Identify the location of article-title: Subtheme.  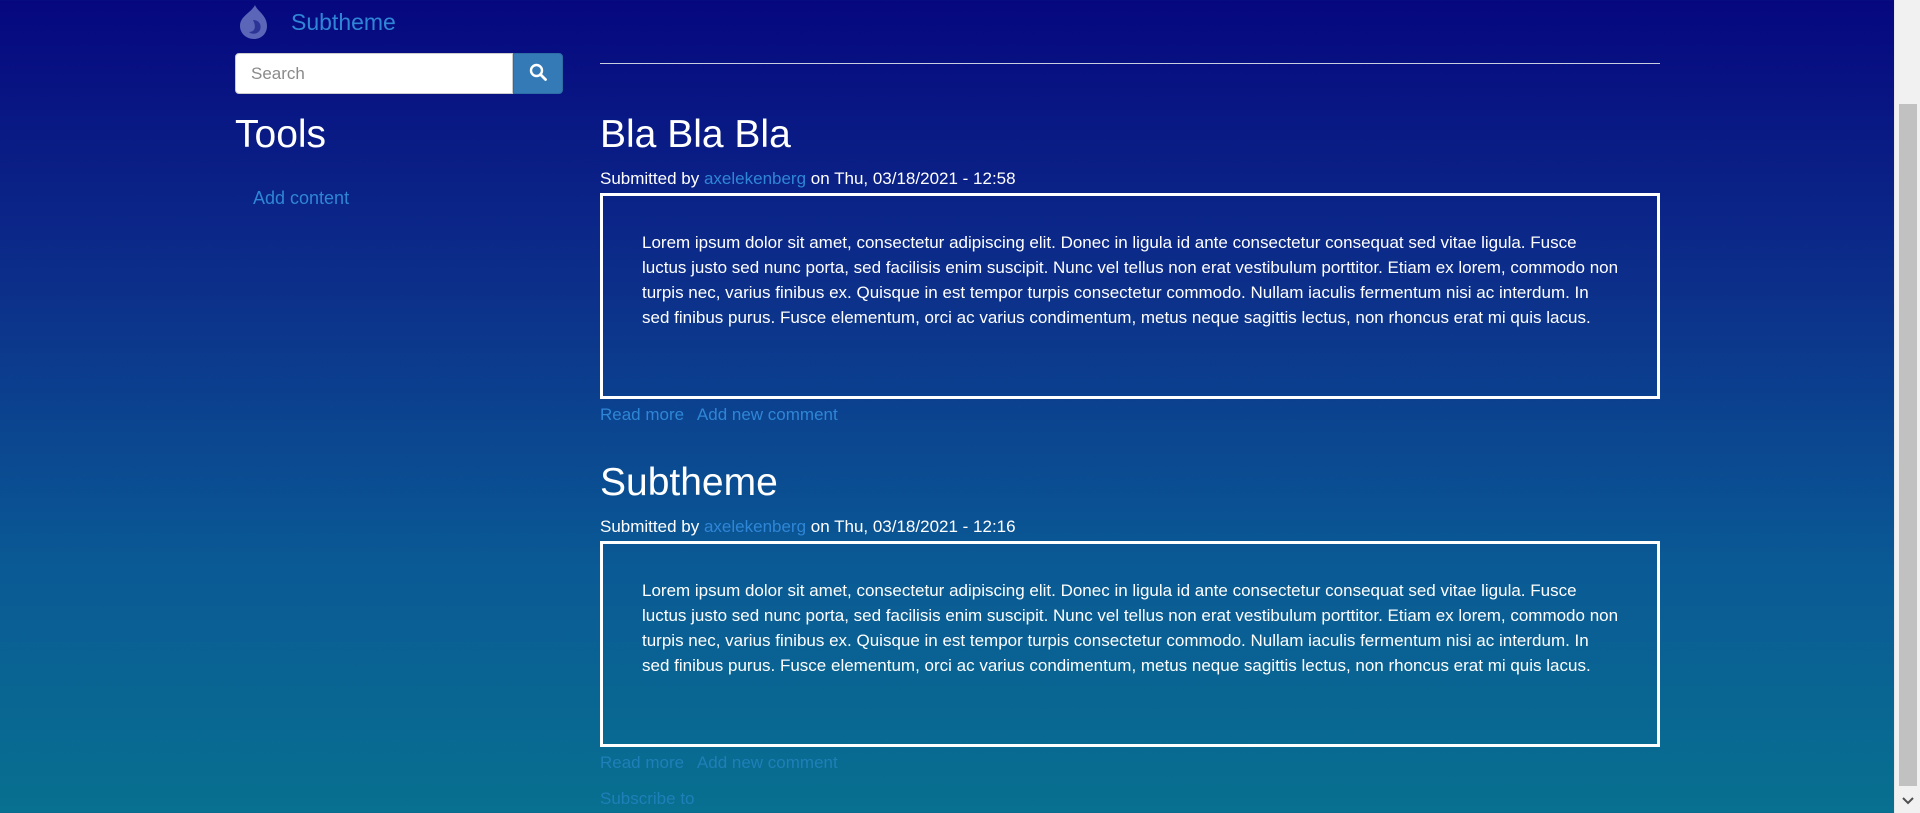
(1130, 483).